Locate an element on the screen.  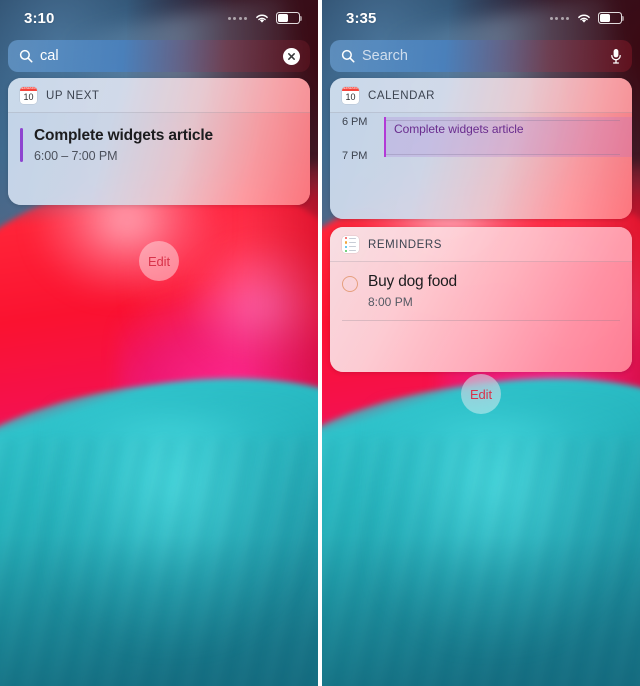
event-title: Complete widgets article is located at coordinates (124, 135).